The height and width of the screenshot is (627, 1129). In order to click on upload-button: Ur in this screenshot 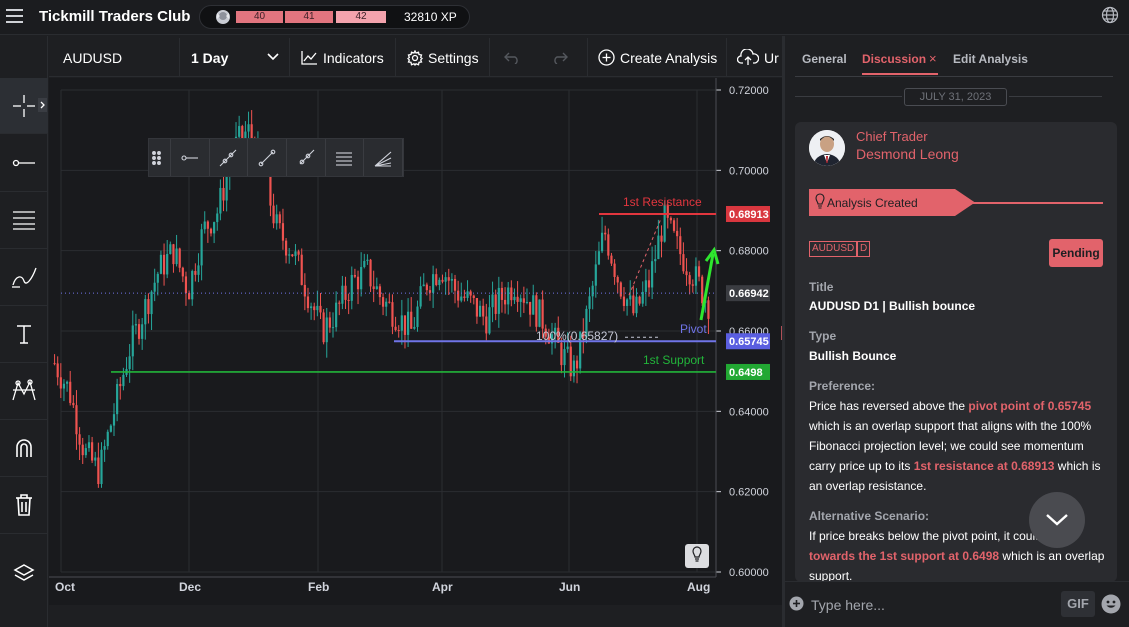, I will do `click(754, 57)`.